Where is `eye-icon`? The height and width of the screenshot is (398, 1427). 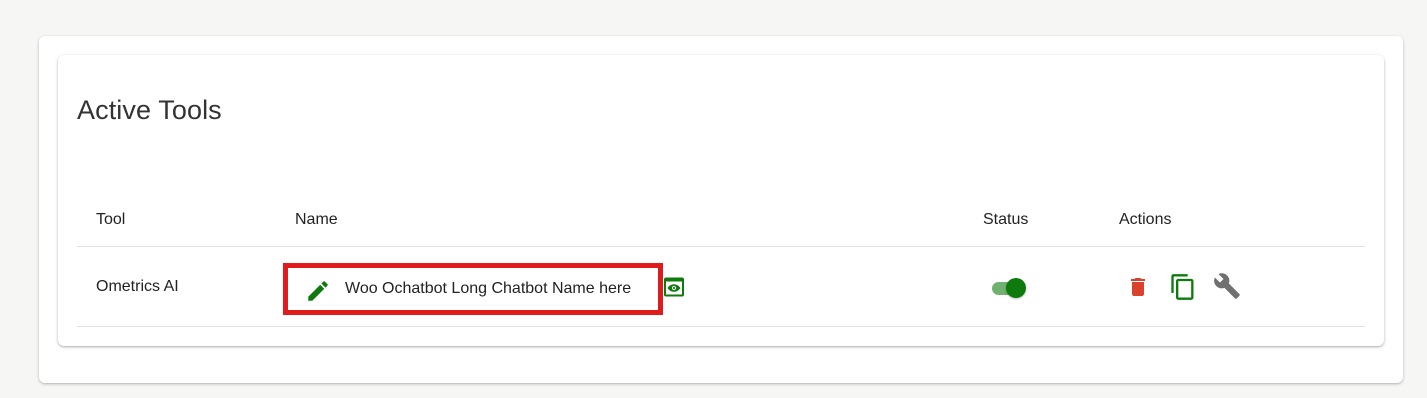
eye-icon is located at coordinates (674, 287).